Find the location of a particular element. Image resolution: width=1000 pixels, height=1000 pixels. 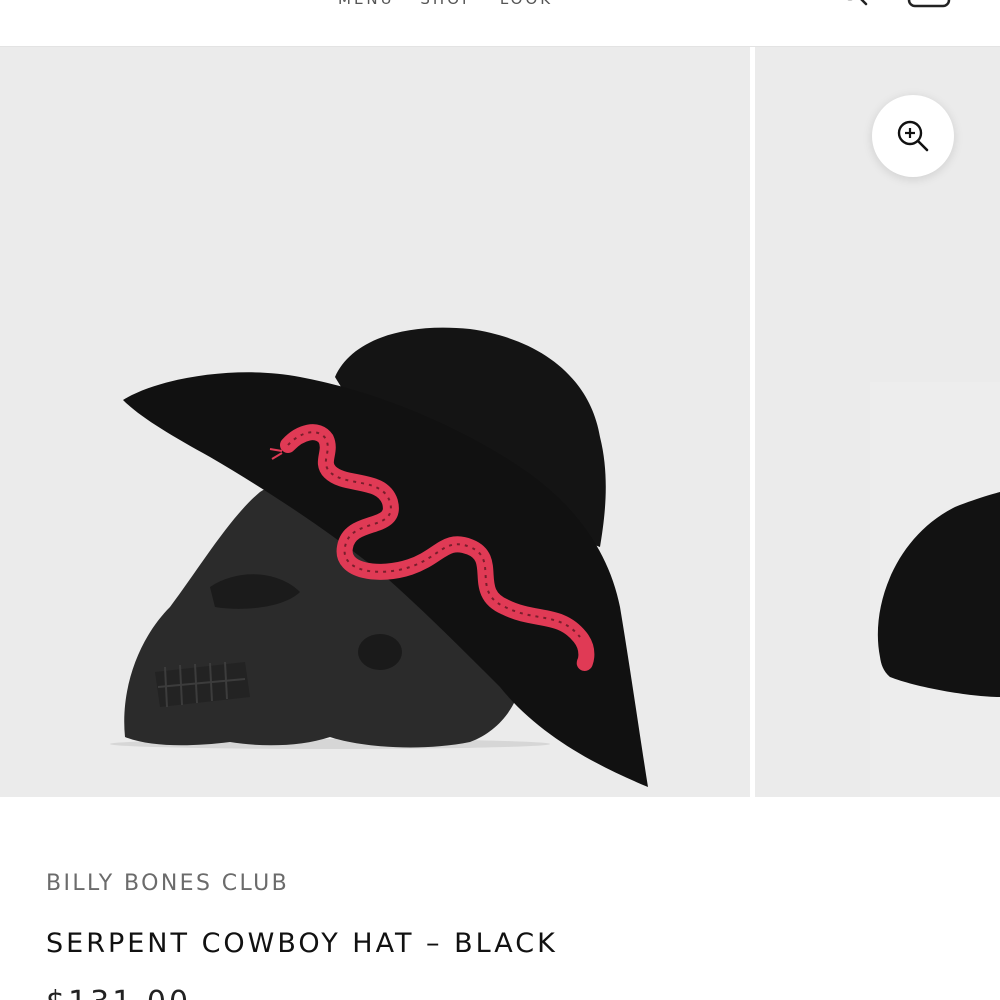

nav-link-3: LOOK is located at coordinates (526, 4).